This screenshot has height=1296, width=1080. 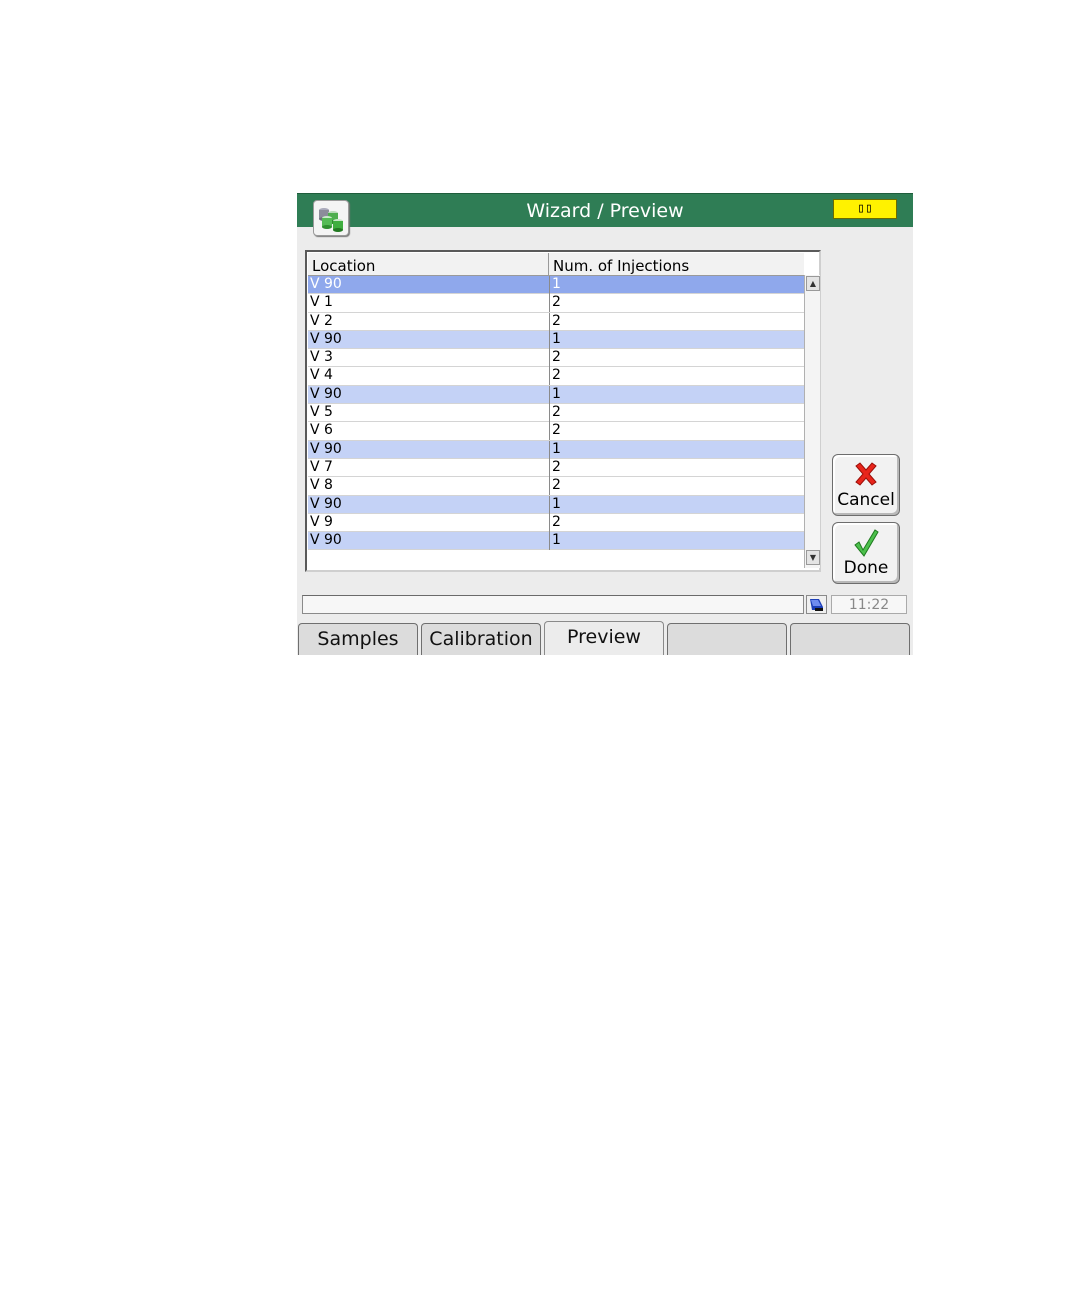 I want to click on table-row: V 8 2, so click(x=556, y=486).